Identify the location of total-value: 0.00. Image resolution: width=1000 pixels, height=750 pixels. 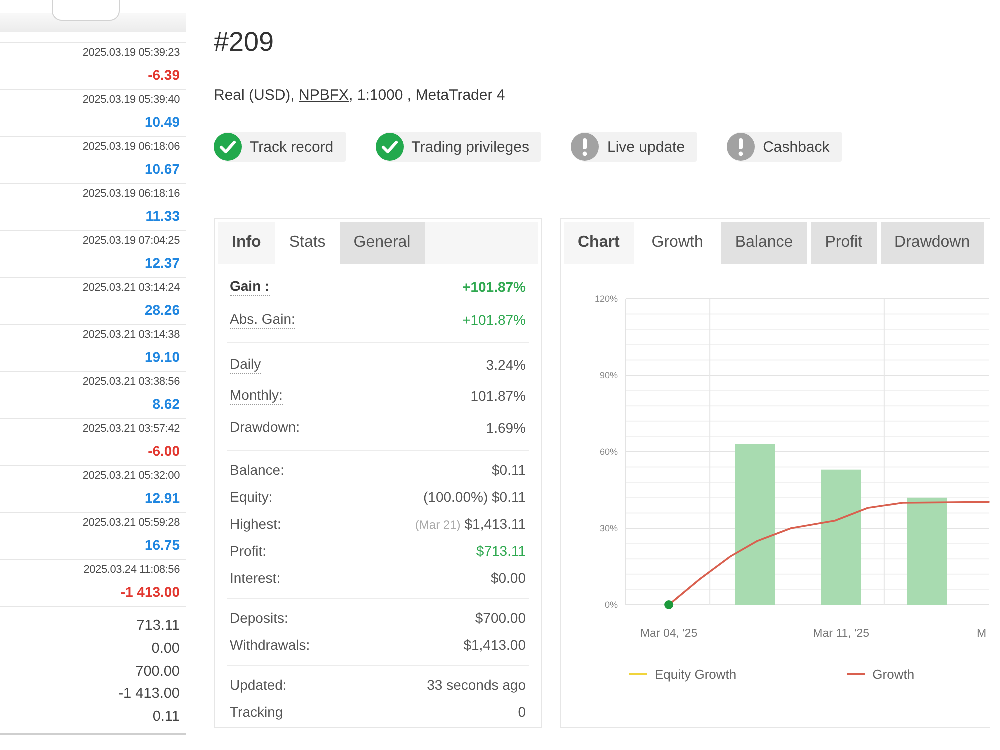
(166, 649).